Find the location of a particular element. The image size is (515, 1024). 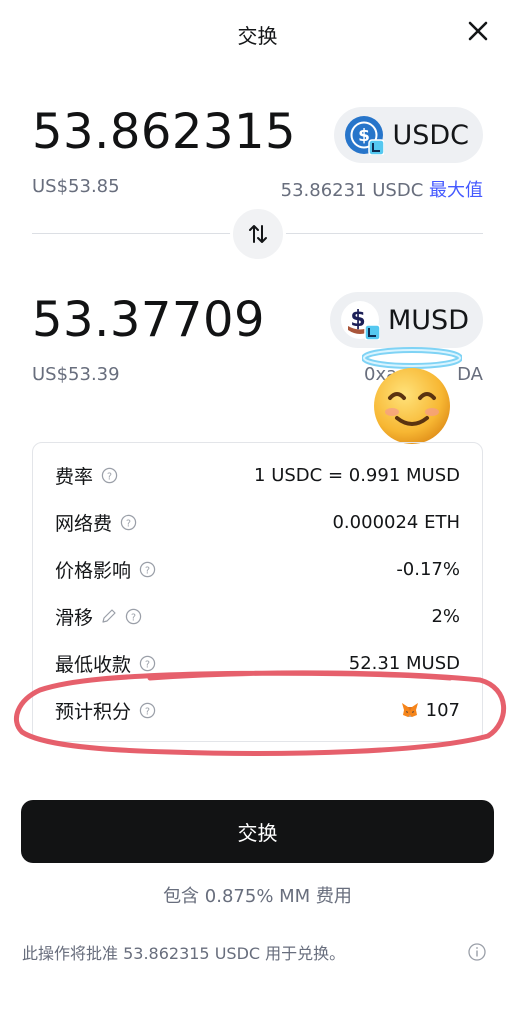

from-token-selector: $ USDC is located at coordinates (408, 135).